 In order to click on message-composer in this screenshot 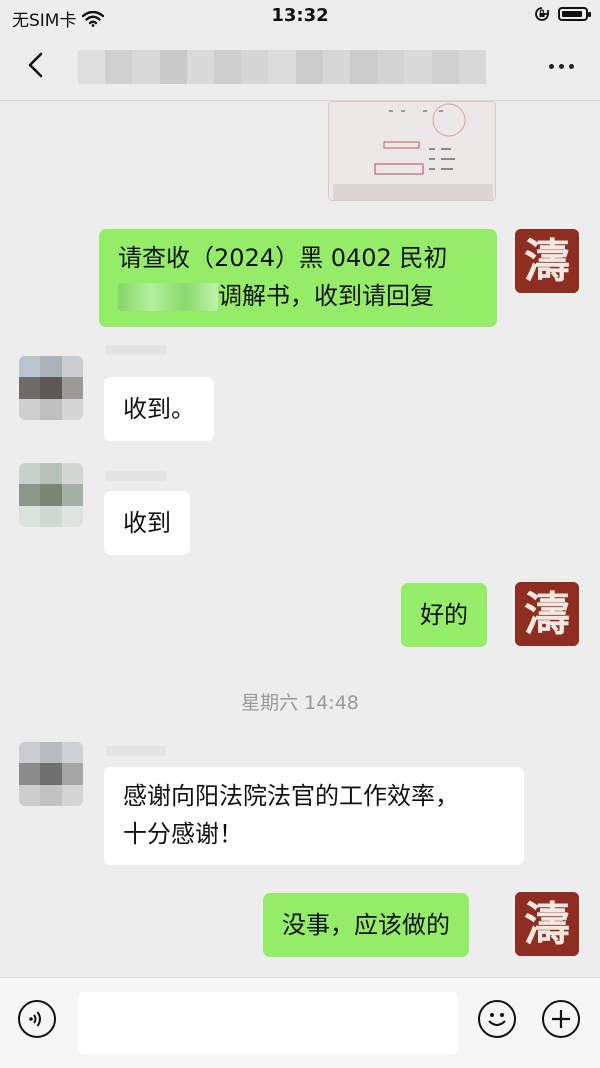, I will do `click(300, 1022)`.